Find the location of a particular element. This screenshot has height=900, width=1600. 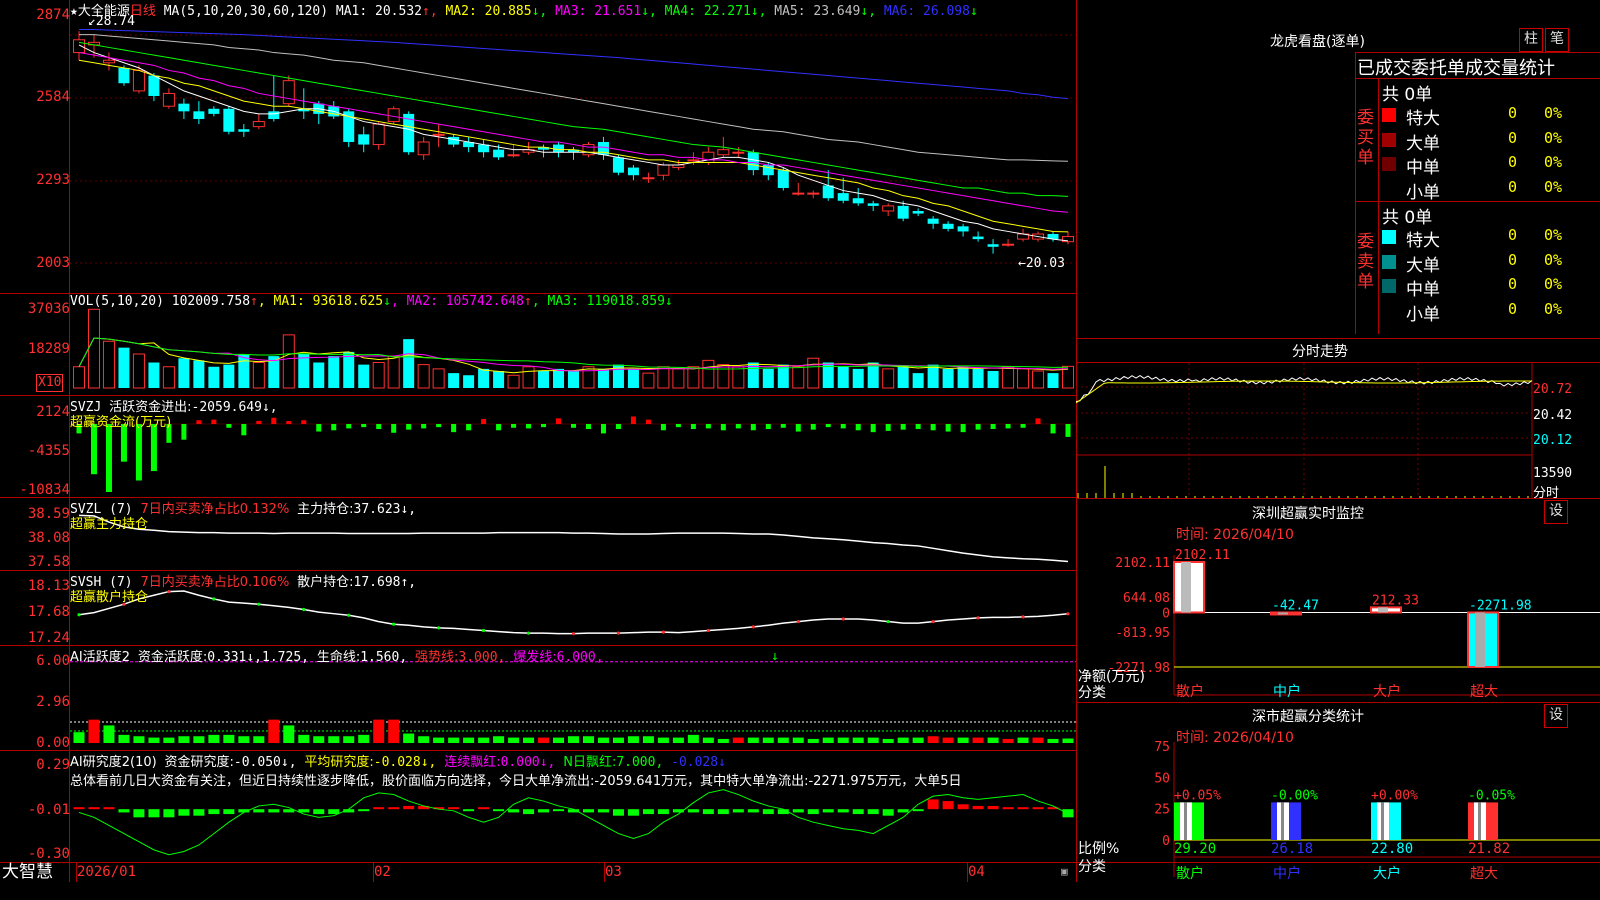

panel-divider is located at coordinates (1338, 338).